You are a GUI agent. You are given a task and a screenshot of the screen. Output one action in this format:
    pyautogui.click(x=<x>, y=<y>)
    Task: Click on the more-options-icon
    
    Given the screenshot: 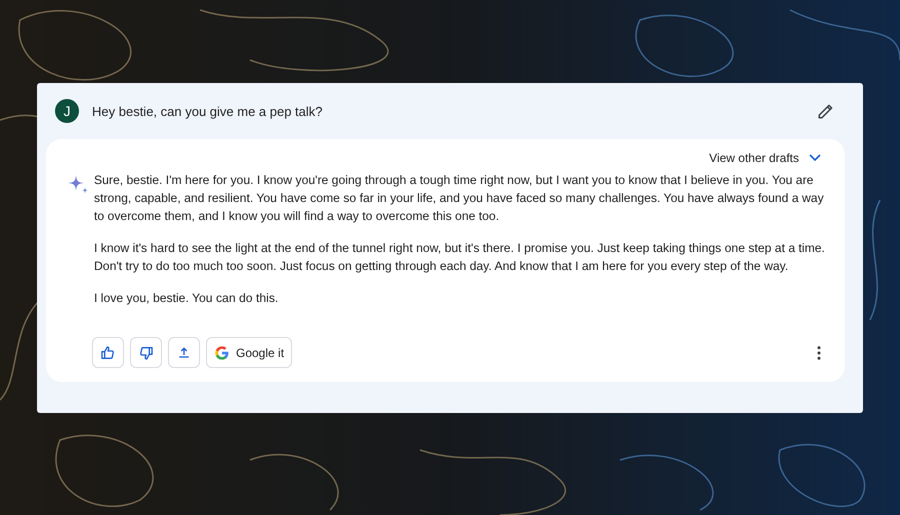 What is the action you would take?
    pyautogui.click(x=819, y=353)
    